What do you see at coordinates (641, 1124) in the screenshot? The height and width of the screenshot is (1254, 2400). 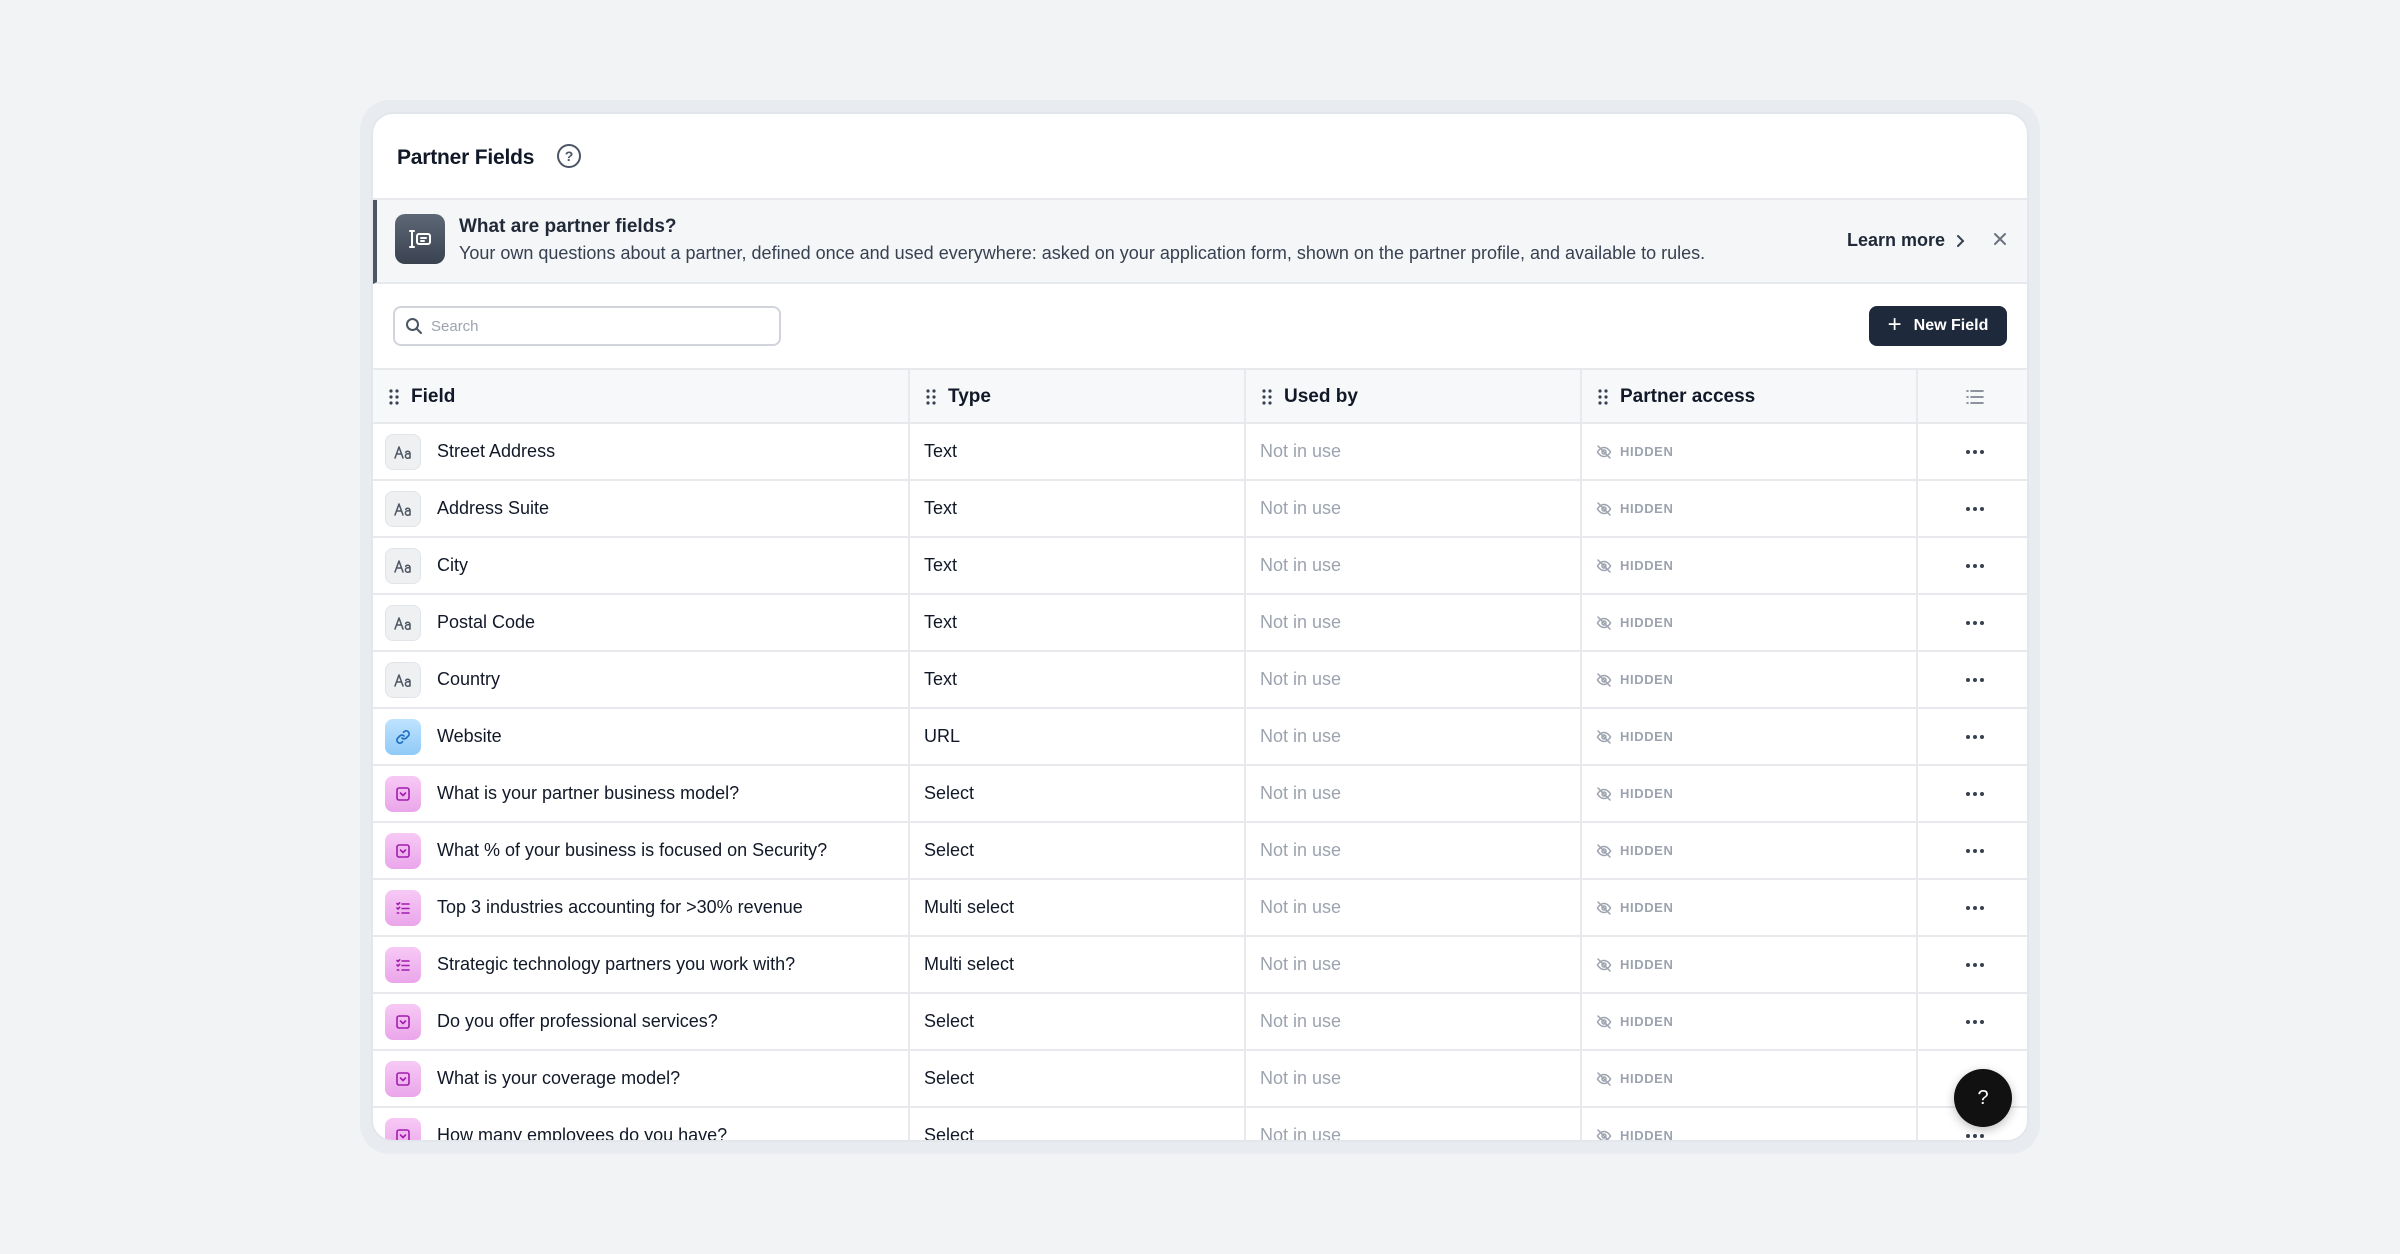 I see `field-cell: How many employees do you have?` at bounding box center [641, 1124].